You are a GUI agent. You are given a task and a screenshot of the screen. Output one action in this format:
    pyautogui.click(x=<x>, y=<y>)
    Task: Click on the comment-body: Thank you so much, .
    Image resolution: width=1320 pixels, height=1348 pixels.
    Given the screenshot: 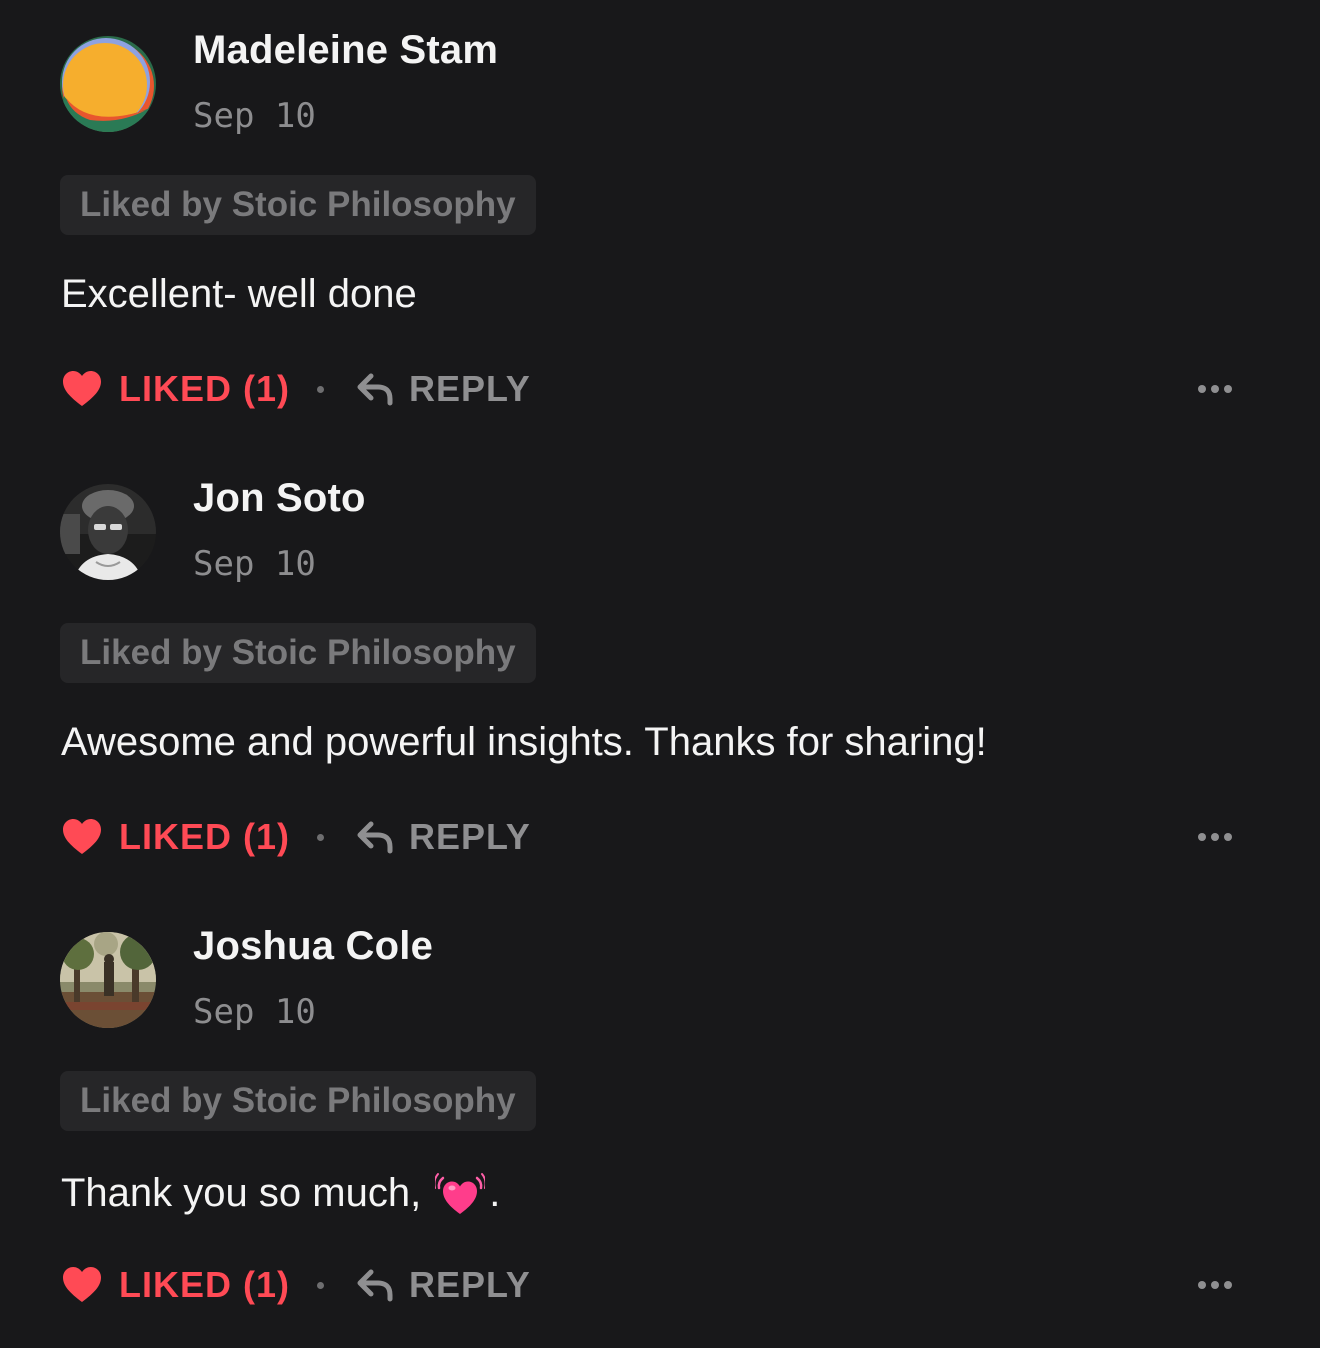 What is the action you would take?
    pyautogui.click(x=280, y=1193)
    